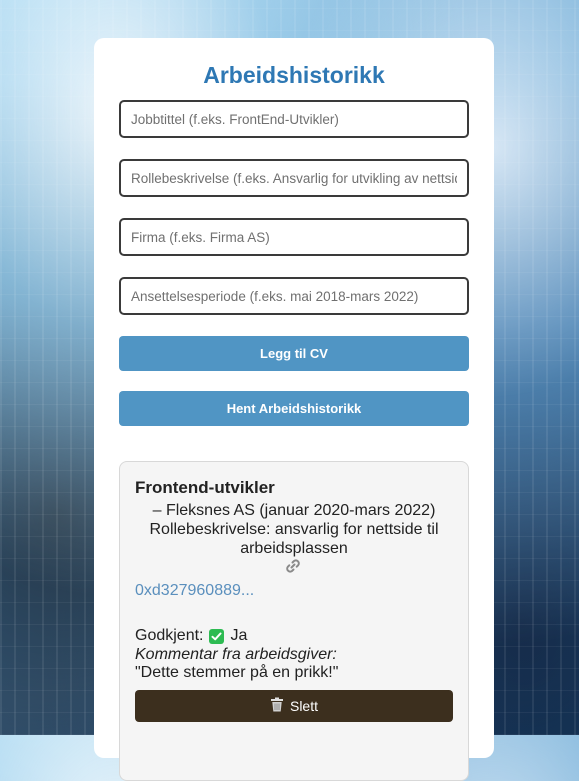  Describe the element at coordinates (303, 706) in the screenshot. I see `delete-button-label: Slett` at that location.